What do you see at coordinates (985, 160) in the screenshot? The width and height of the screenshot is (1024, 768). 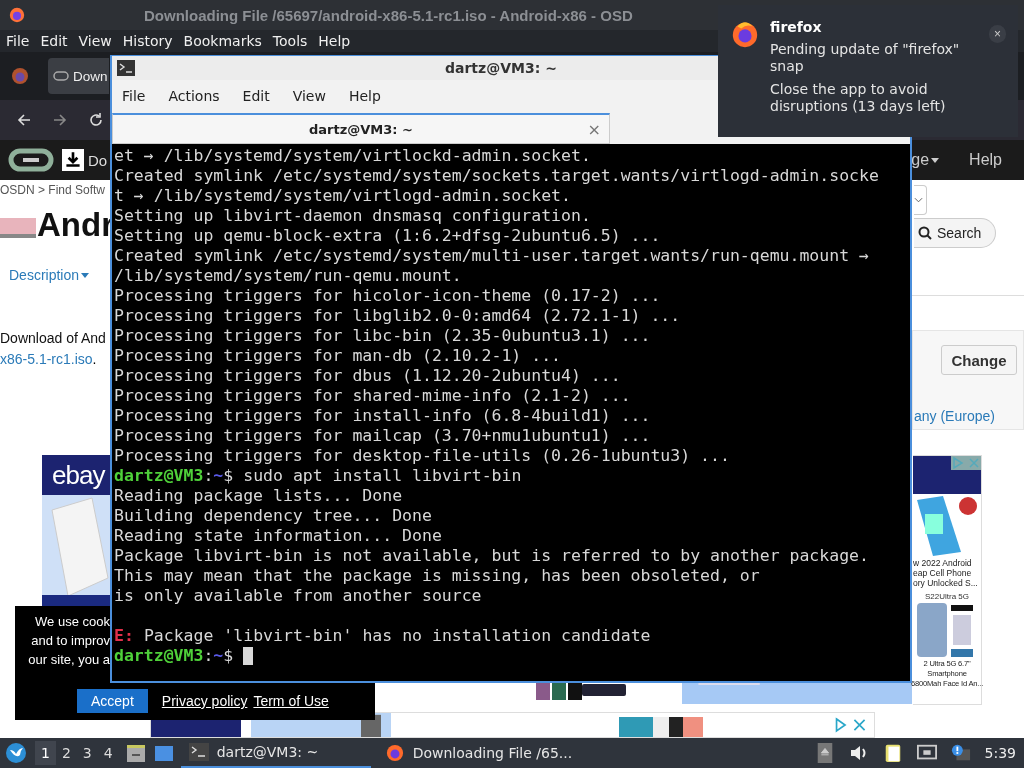 I see `nav-link: Help` at bounding box center [985, 160].